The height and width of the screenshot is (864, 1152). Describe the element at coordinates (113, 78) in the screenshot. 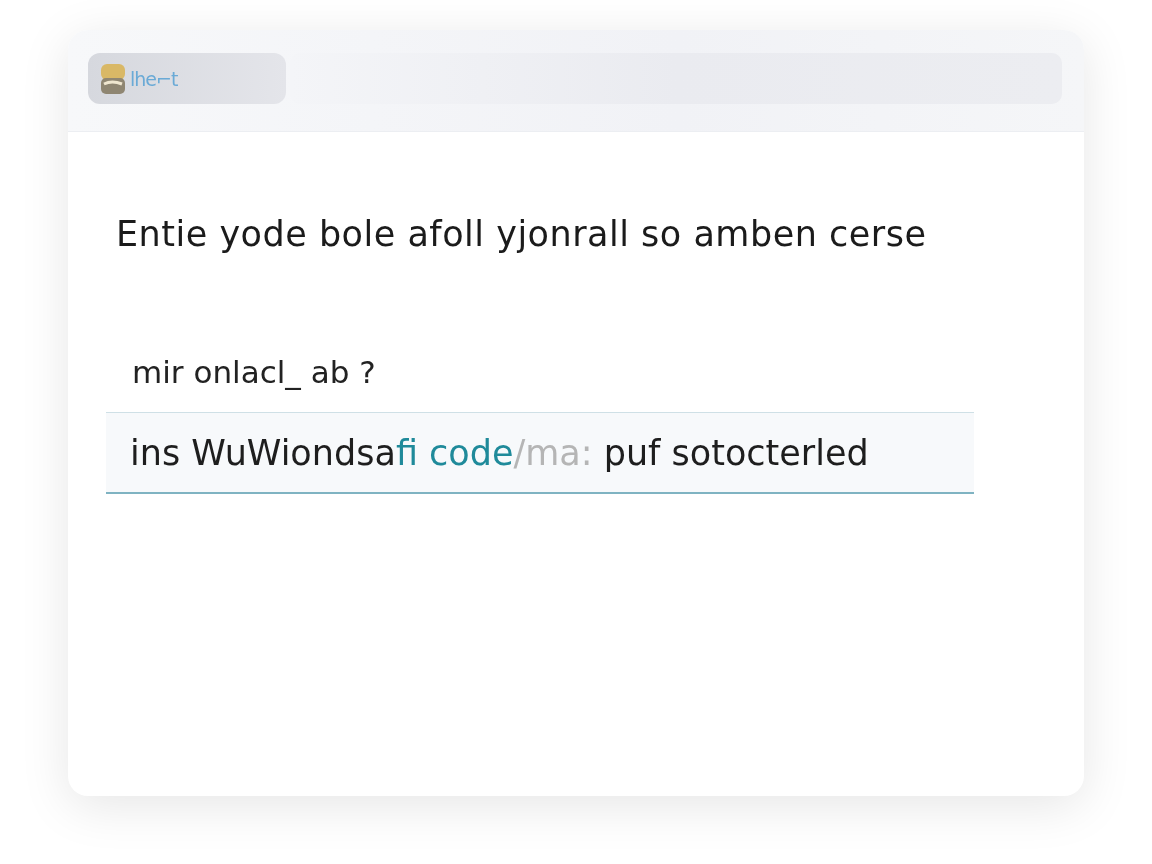

I see `logo-icon` at that location.